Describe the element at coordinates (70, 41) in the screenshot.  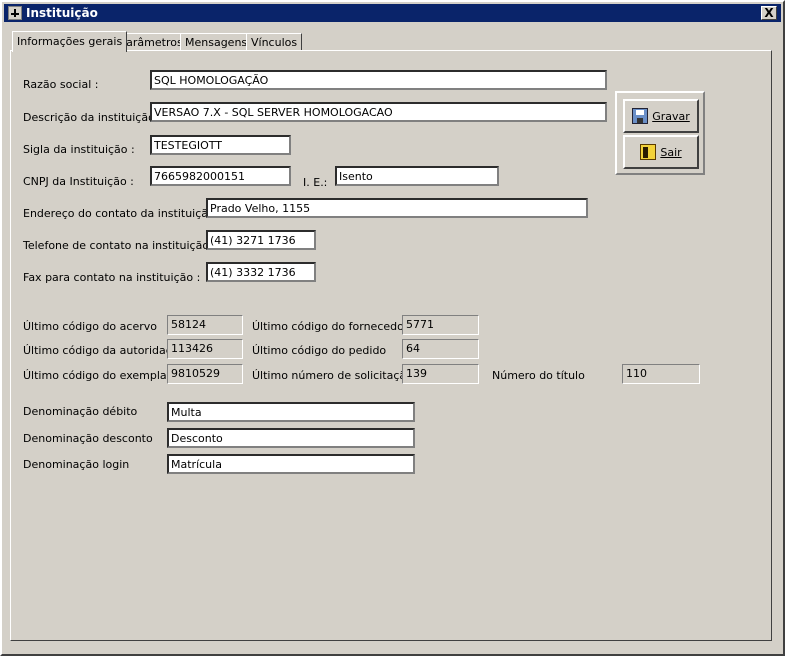
I see `tab-informacoes-gerais: Informações gerais` at that location.